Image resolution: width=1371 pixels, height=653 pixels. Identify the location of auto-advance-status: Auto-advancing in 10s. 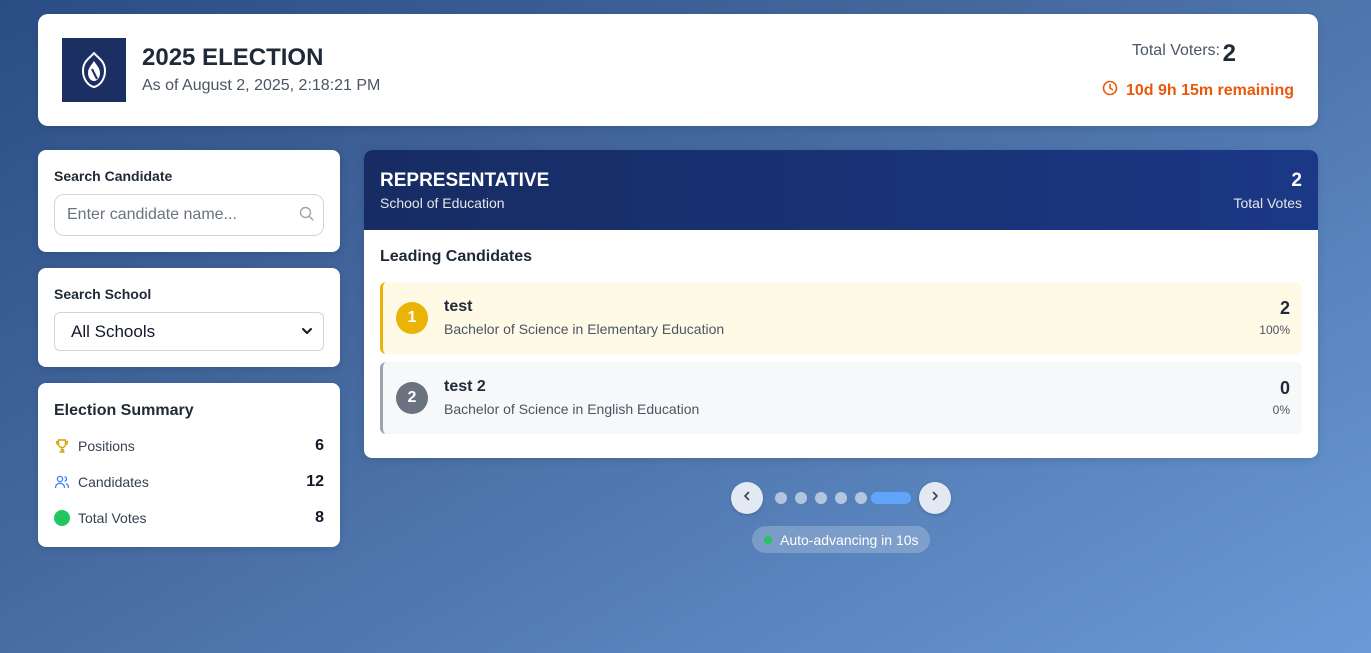
(841, 539).